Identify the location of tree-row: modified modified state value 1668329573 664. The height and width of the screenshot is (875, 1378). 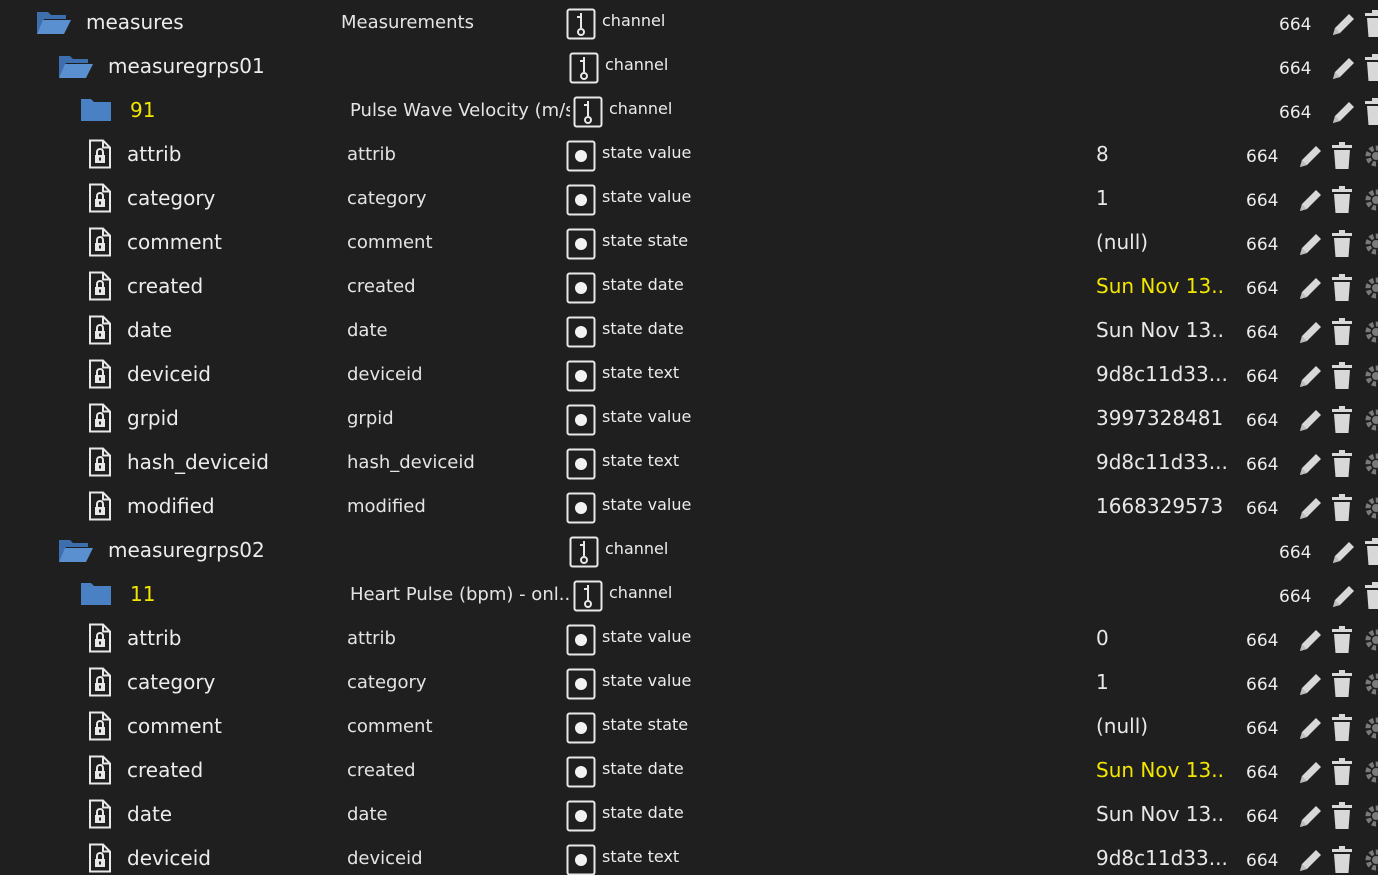
(689, 506).